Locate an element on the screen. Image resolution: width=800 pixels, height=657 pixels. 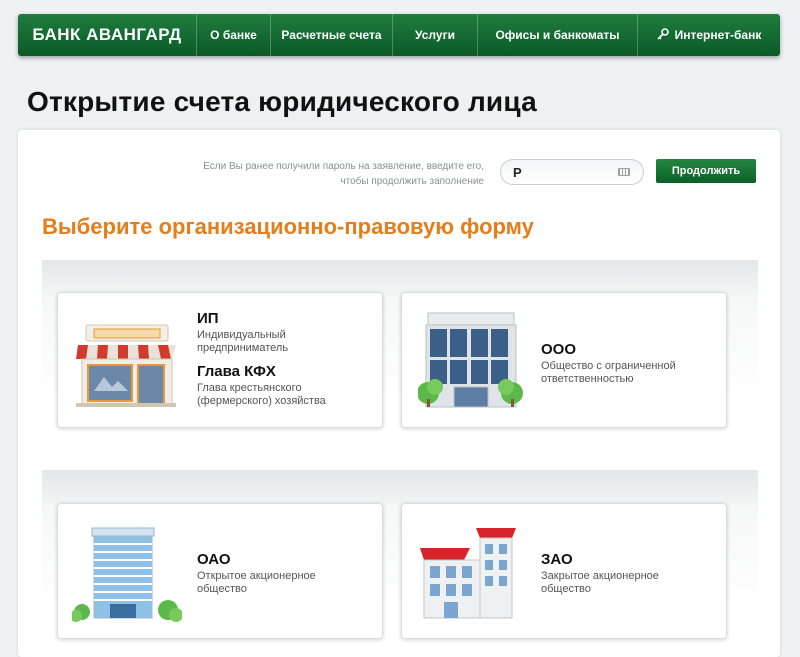
house-building-icon is located at coordinates (470, 573).